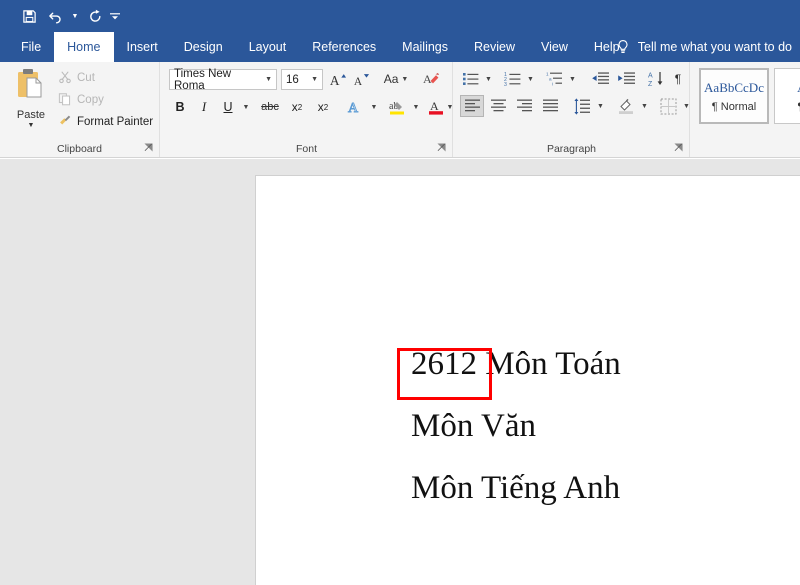 The width and height of the screenshot is (800, 585). Describe the element at coordinates (228, 107) in the screenshot. I see `underline-icon: U` at that location.